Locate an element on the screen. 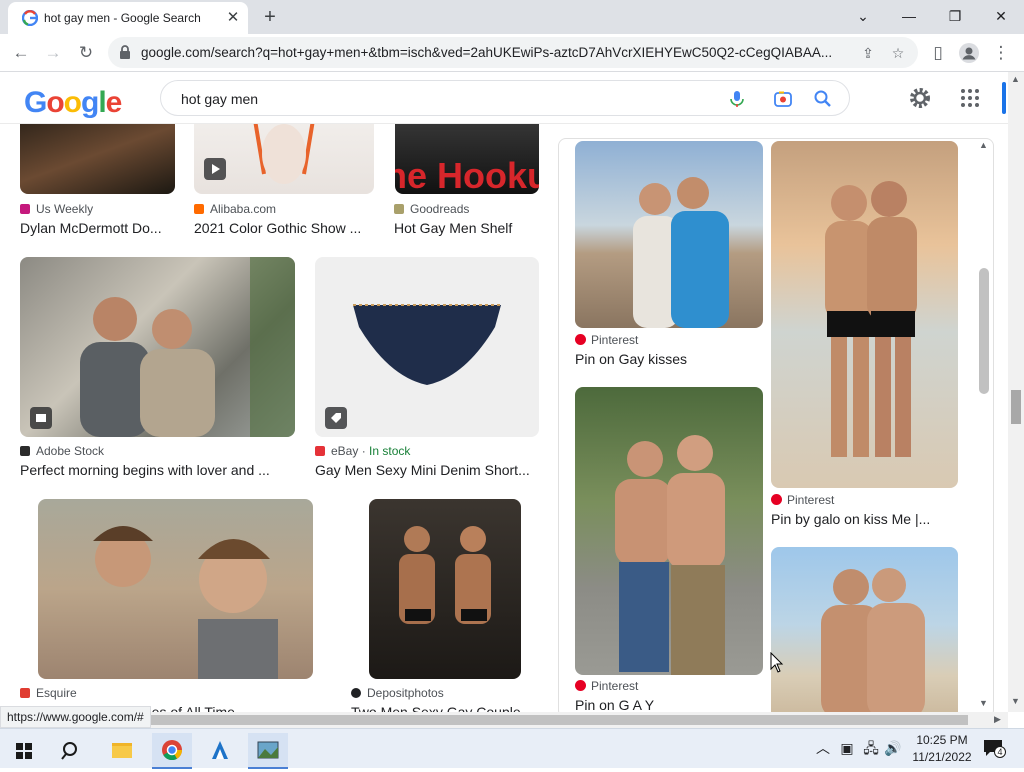 Image resolution: width=1024 pixels, height=772 pixels. notifications-icon: 4 is located at coordinates (994, 748).